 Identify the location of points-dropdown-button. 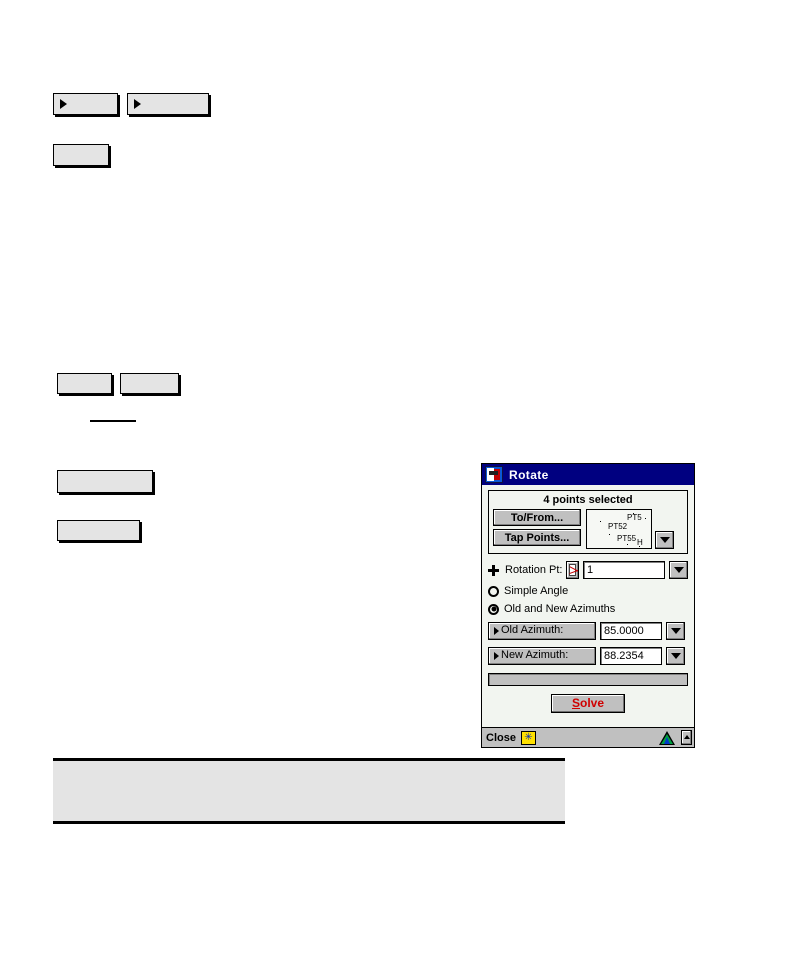
(664, 540).